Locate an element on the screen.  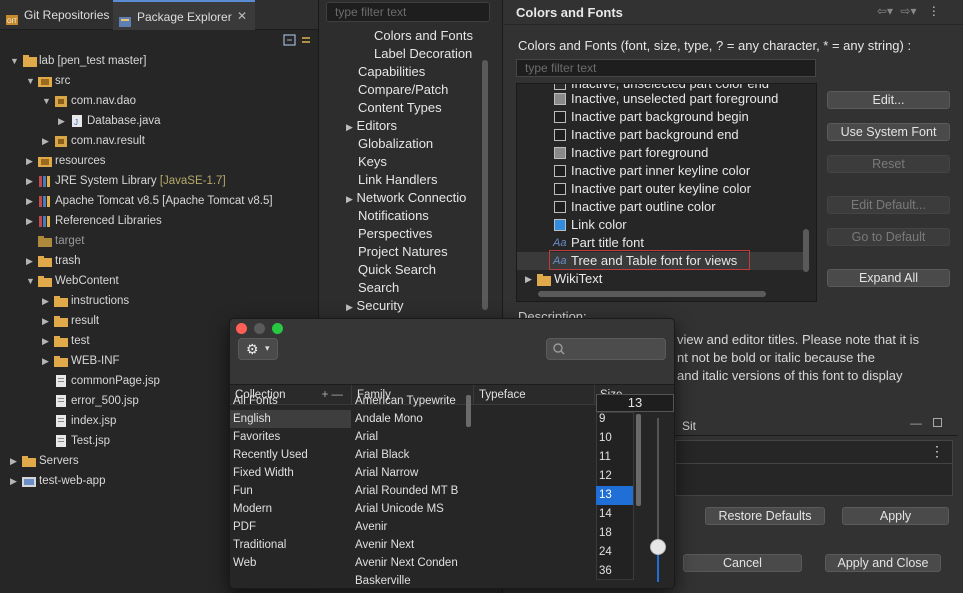
pref-item-globalization: Globalization is located at coordinates (395, 144).